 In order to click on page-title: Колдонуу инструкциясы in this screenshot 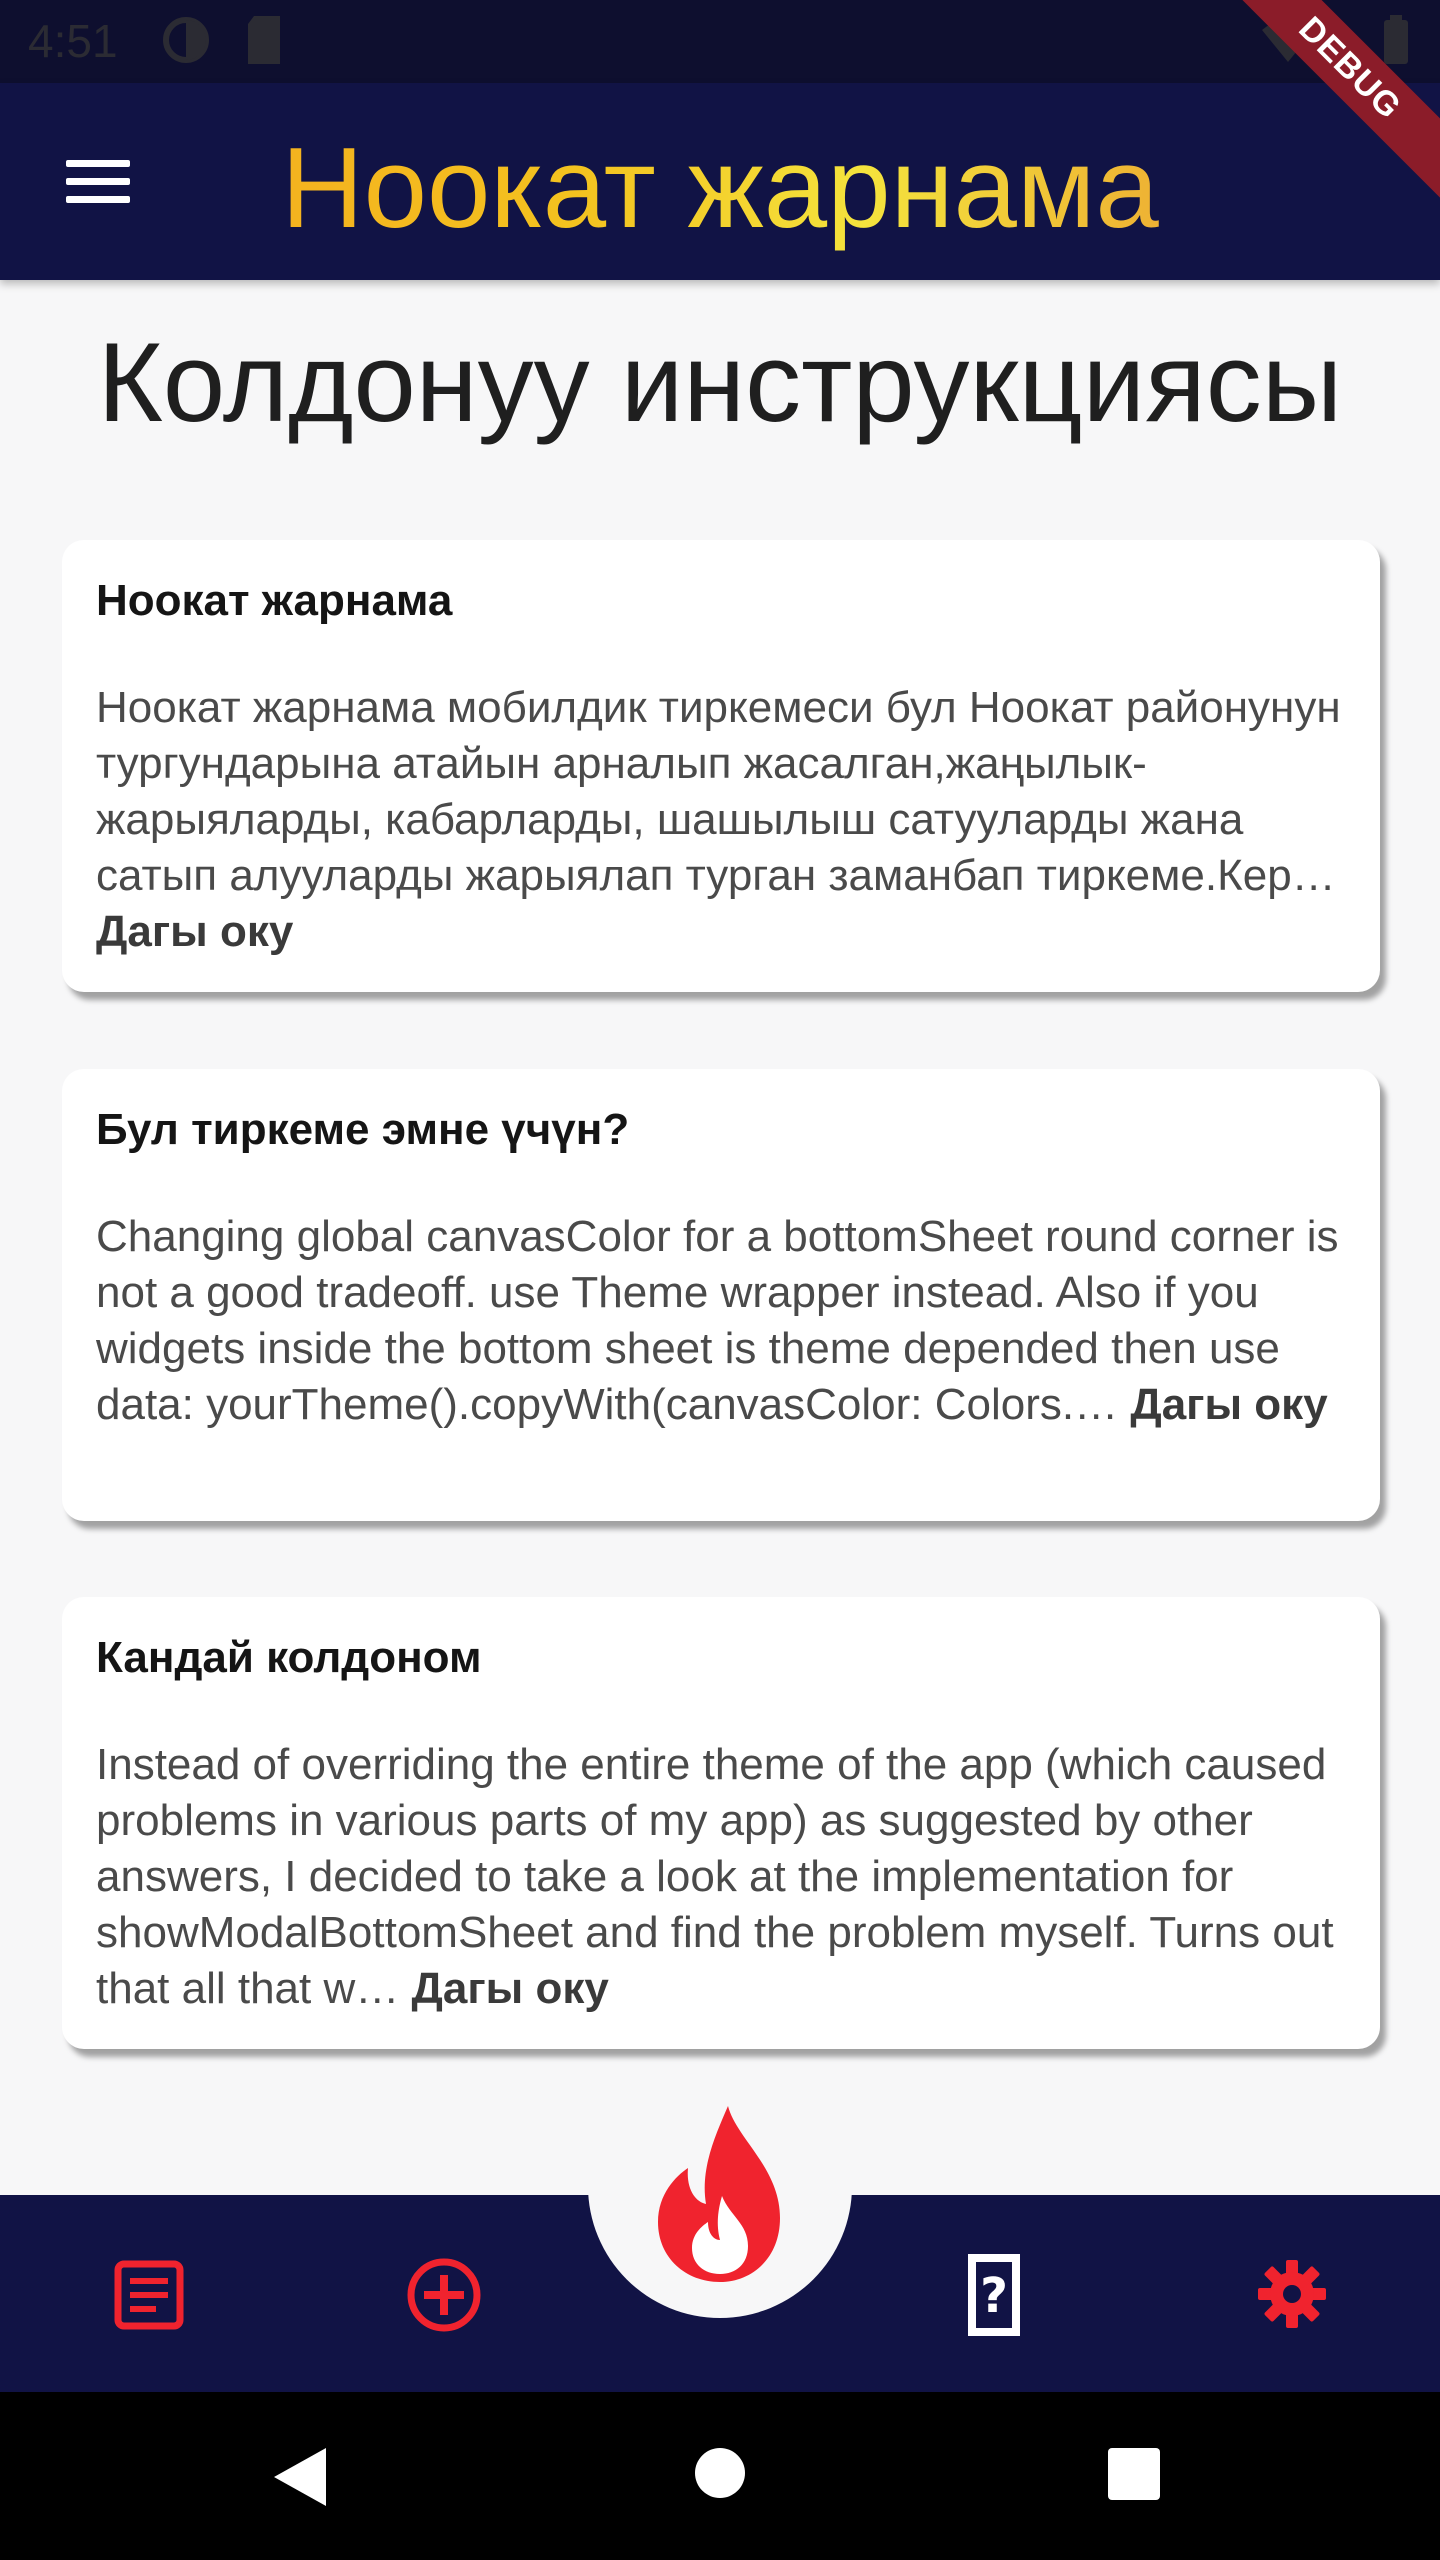, I will do `click(720, 382)`.